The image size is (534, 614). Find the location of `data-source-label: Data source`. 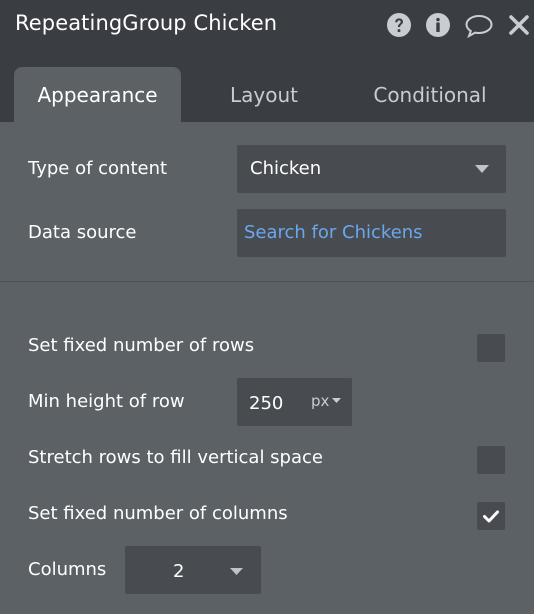

data-source-label: Data source is located at coordinates (82, 232).